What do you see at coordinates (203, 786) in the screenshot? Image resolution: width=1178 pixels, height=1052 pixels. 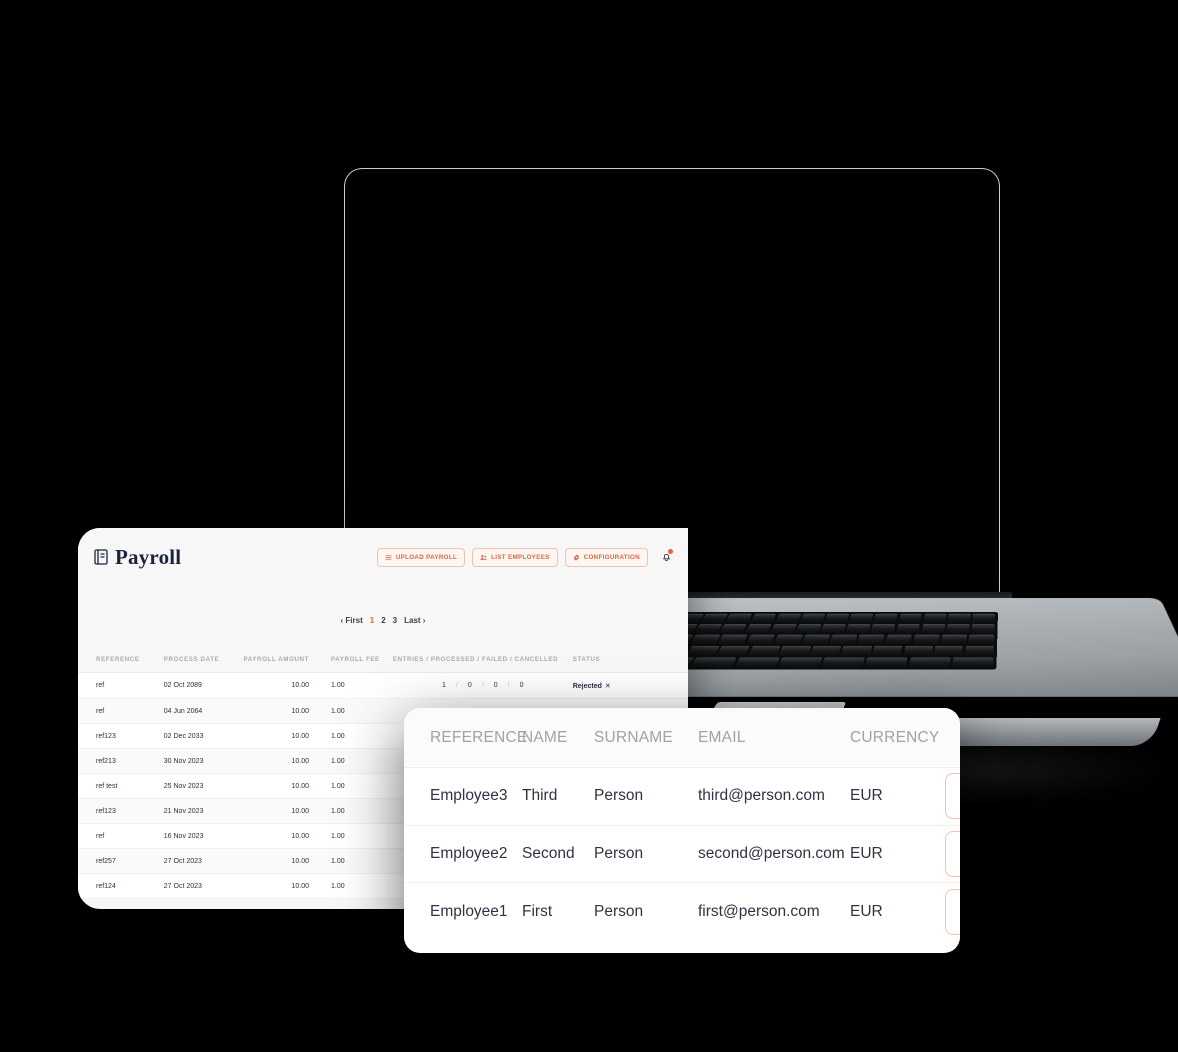 I see `cell-date: 25 Nov 2023` at bounding box center [203, 786].